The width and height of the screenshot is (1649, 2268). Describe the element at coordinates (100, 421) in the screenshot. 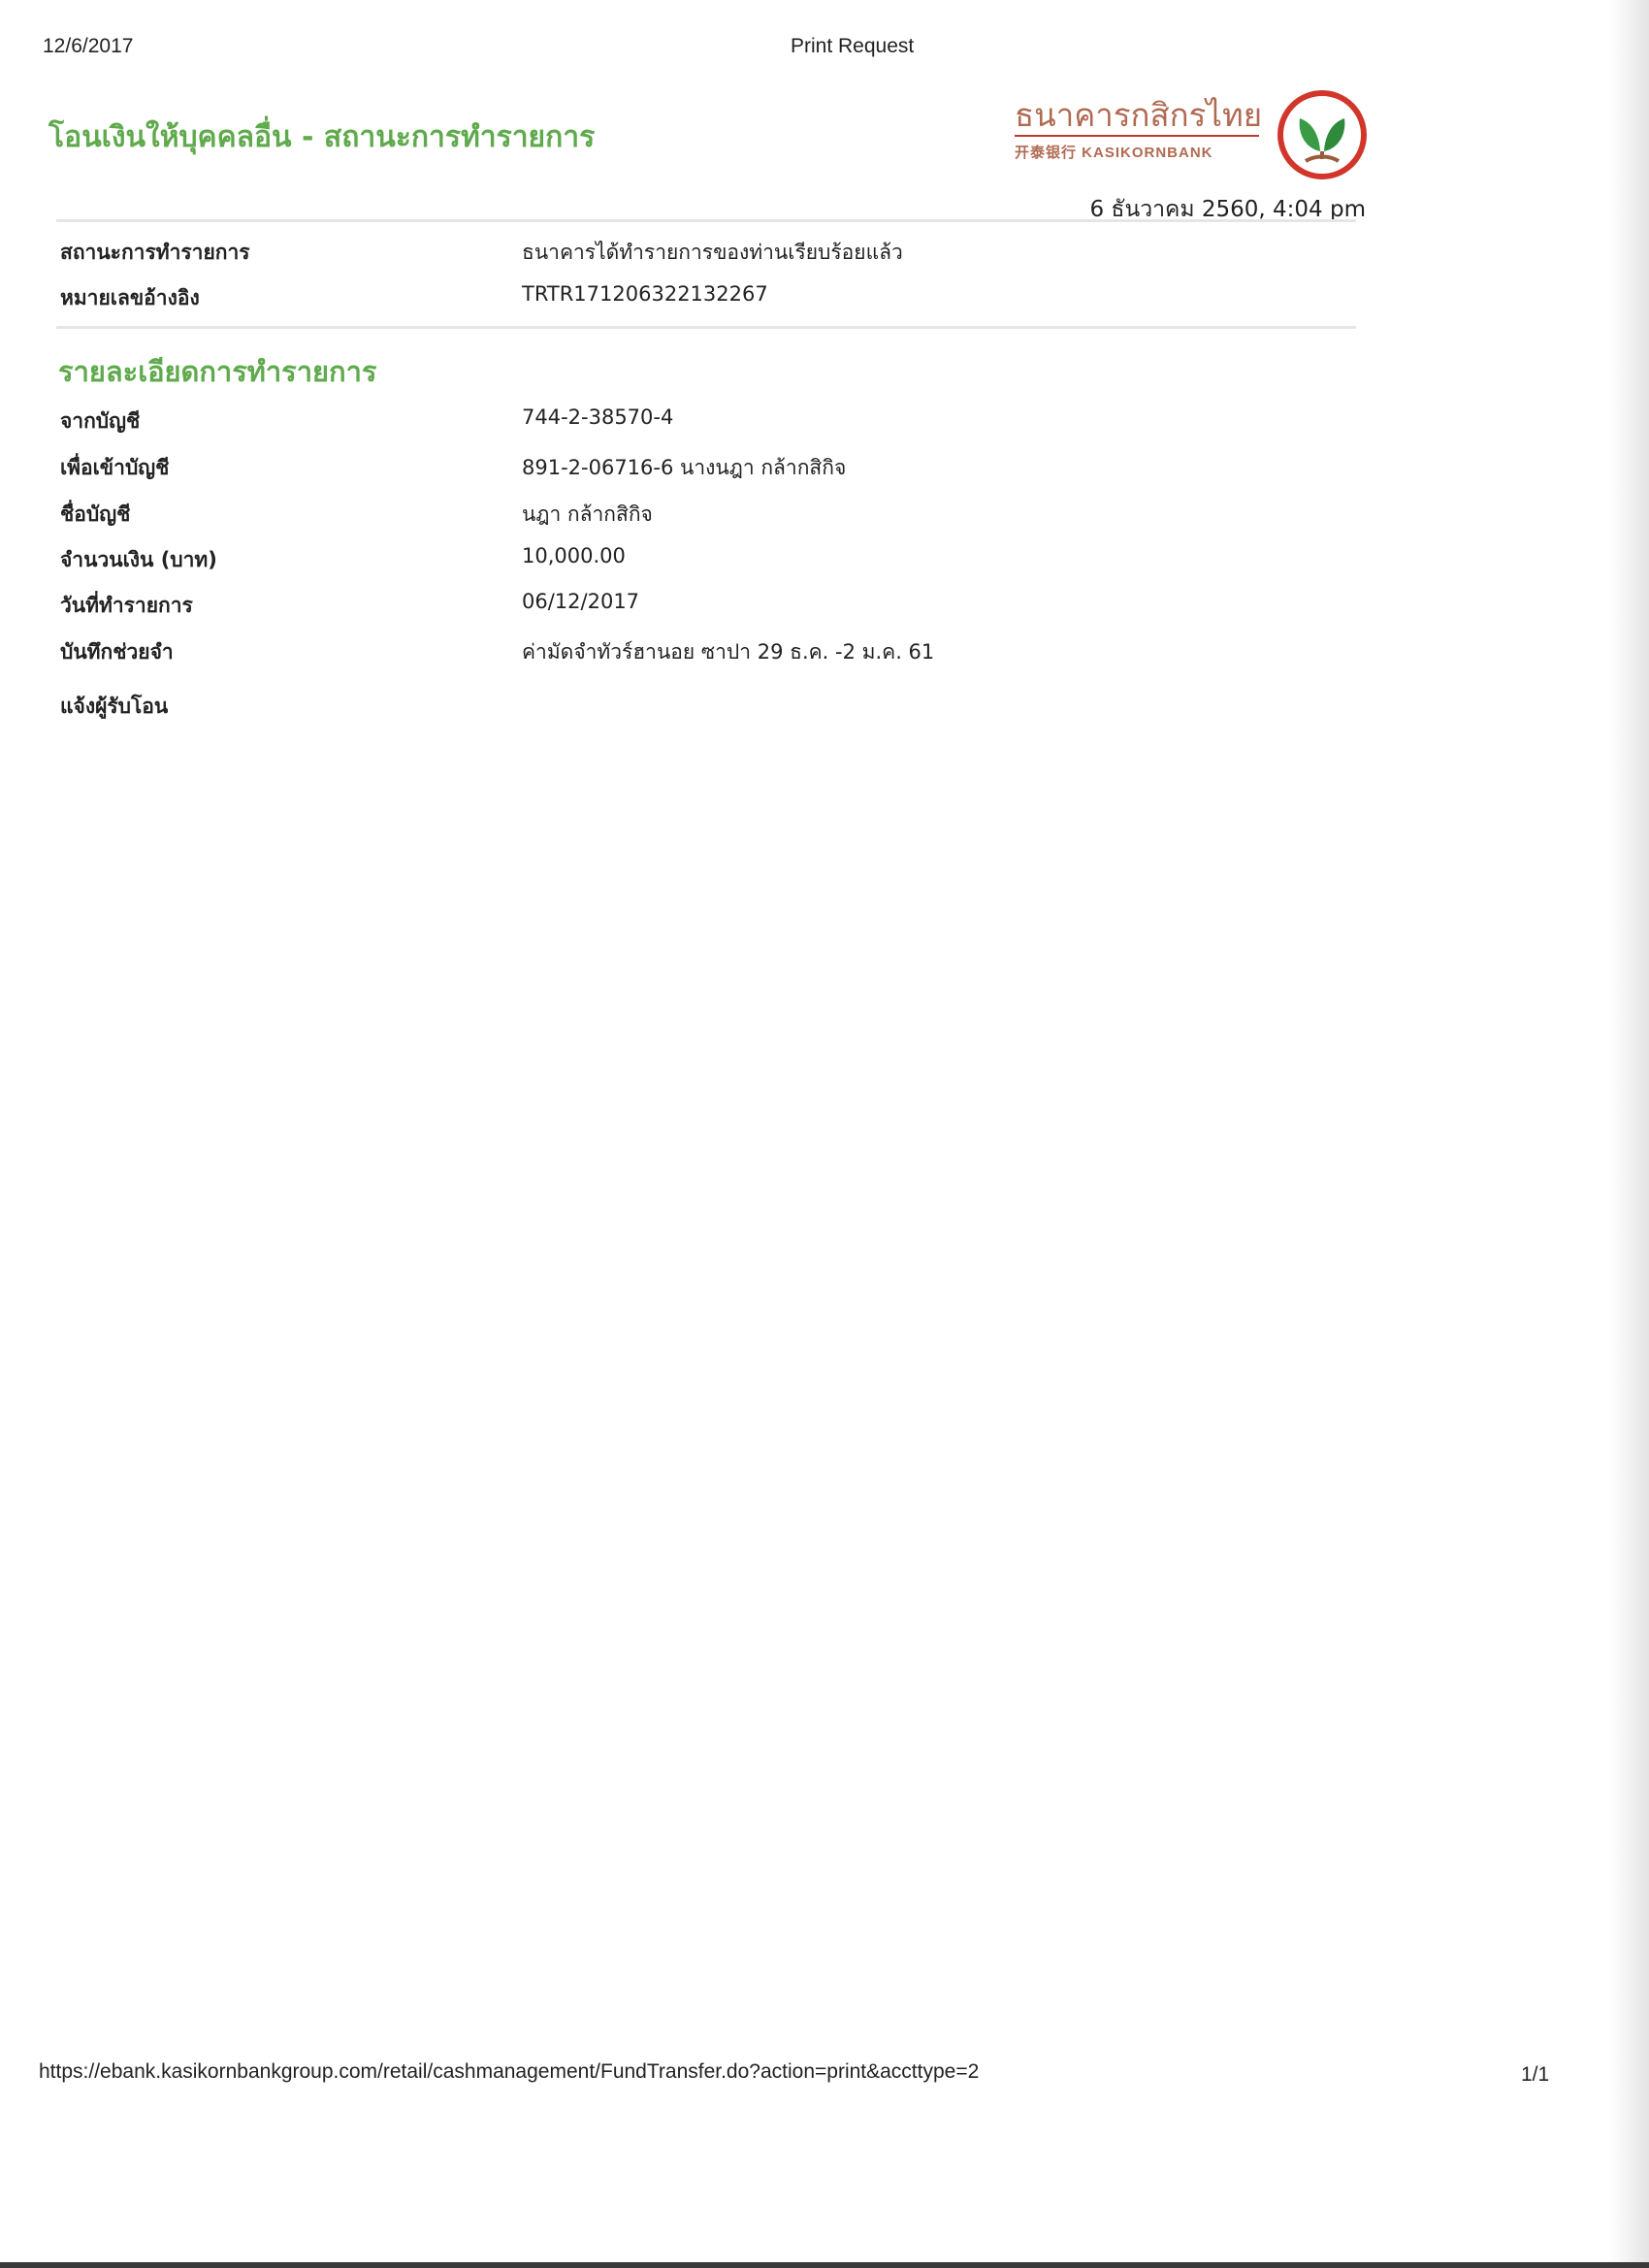

I see `from-account-label: จากบัญชี` at that location.